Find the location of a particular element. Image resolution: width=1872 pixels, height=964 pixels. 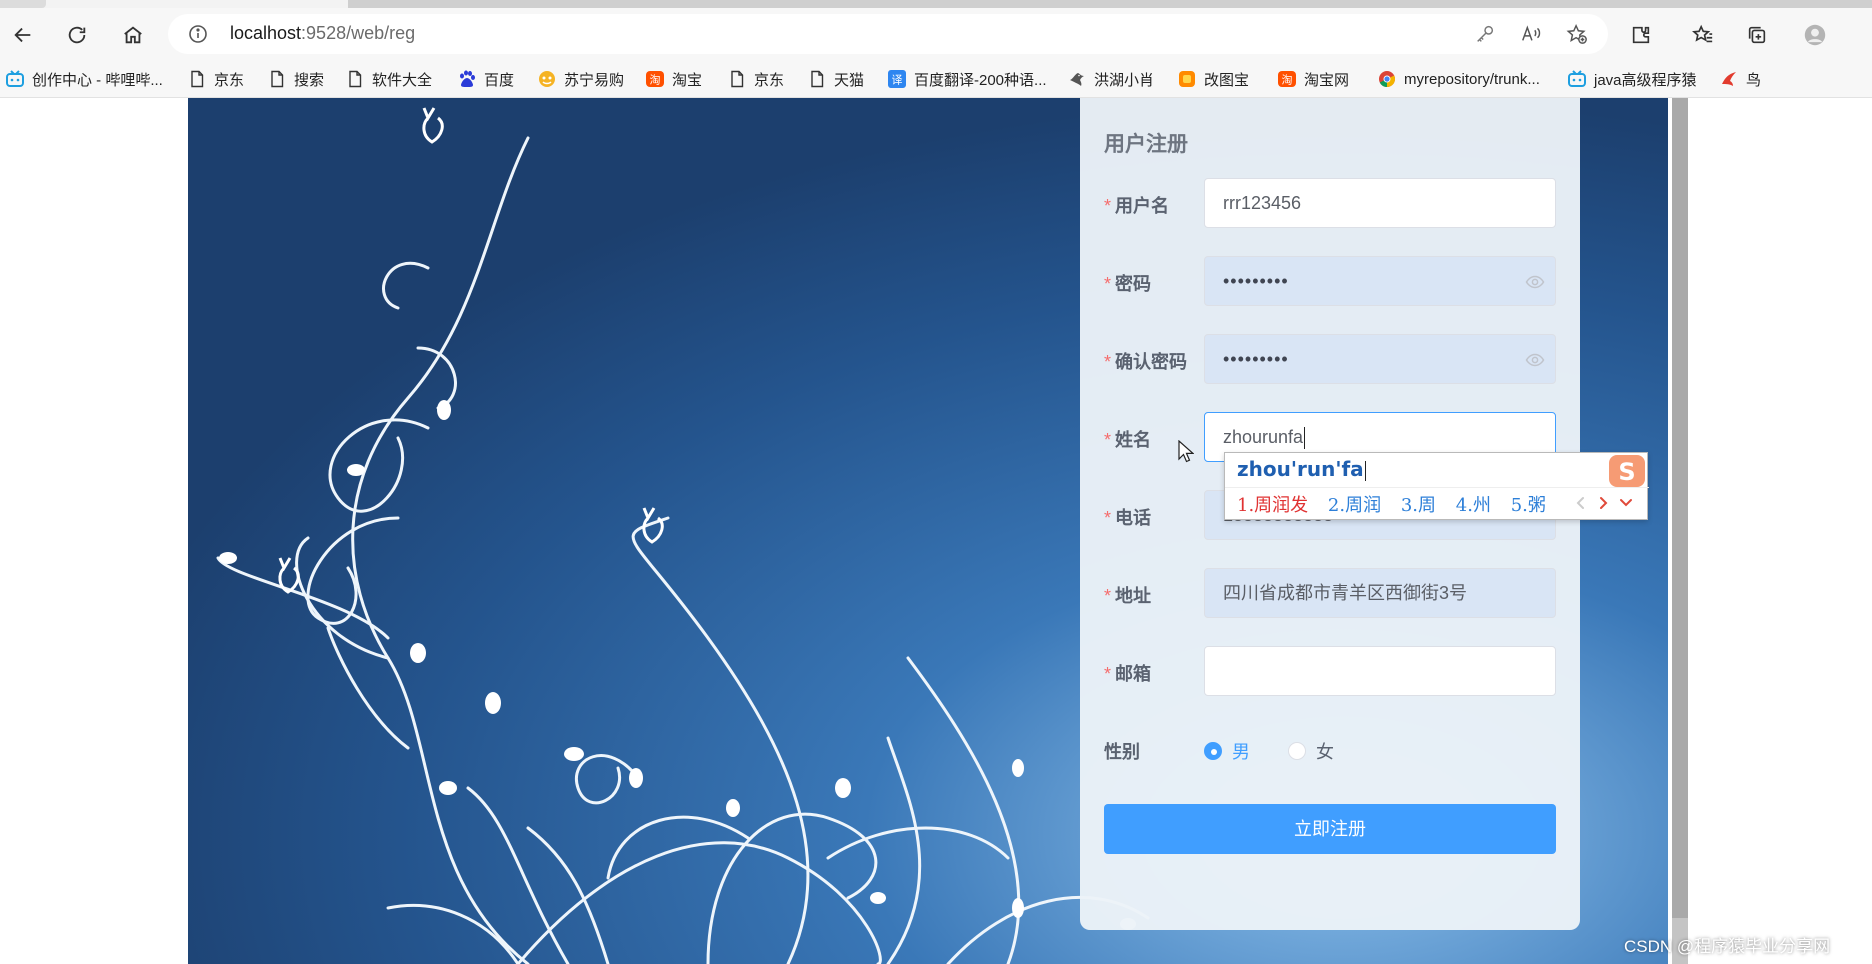

sogou-logo-icon: S is located at coordinates (1627, 471).